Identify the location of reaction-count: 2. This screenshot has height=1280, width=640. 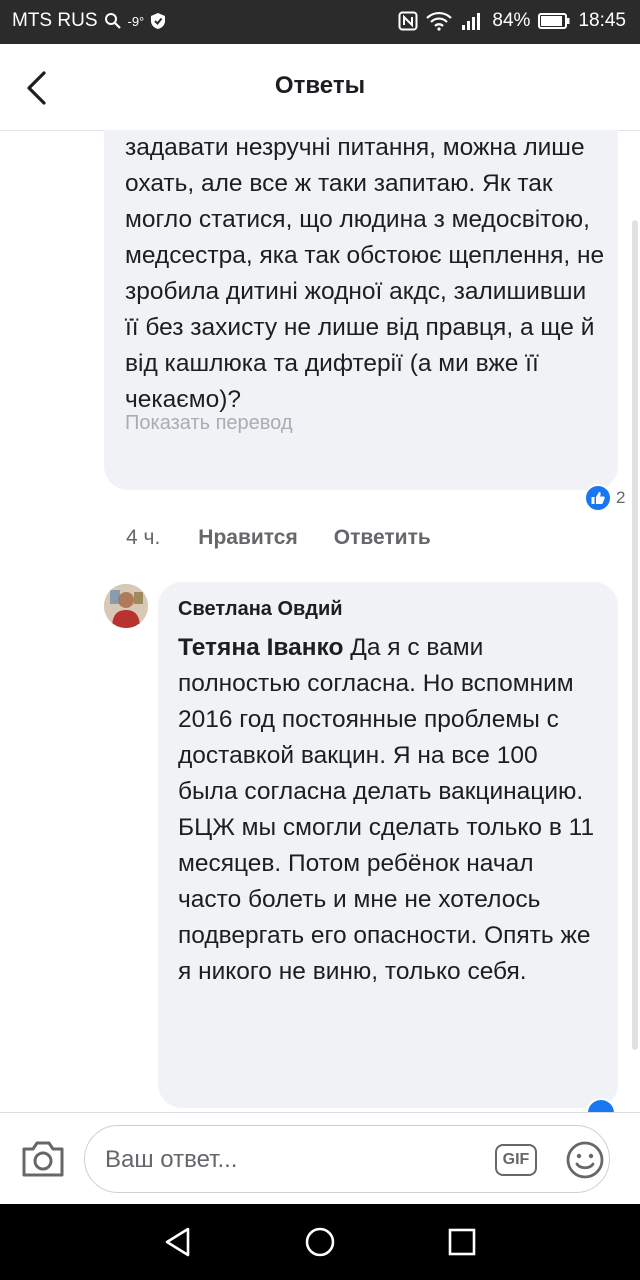
(621, 497).